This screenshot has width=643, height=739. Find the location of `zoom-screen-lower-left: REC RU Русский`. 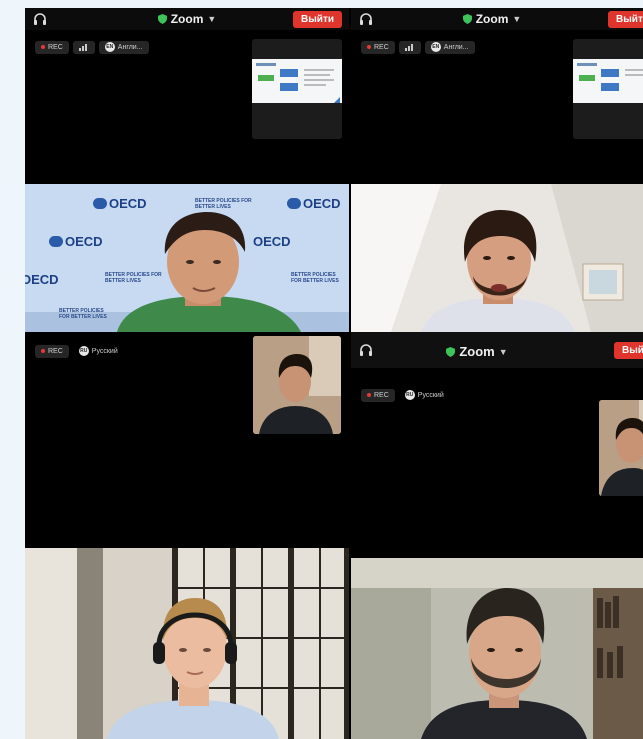

zoom-screen-lower-left: REC RU Русский is located at coordinates (187, 440).